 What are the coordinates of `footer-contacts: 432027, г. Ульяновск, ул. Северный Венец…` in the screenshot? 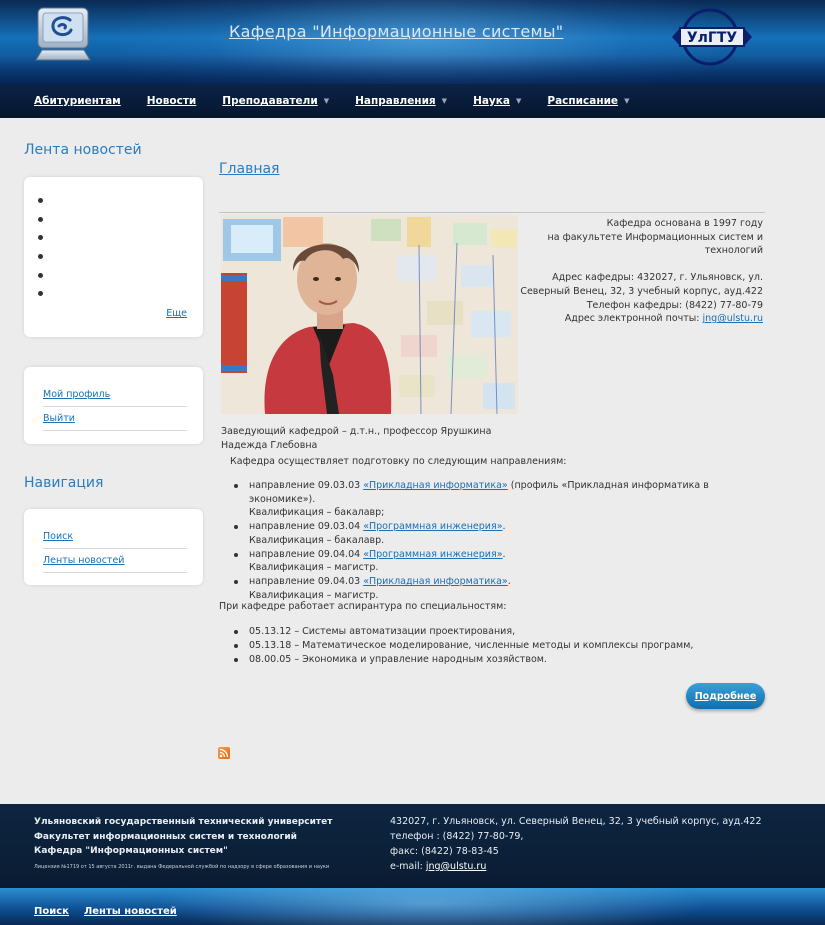 It's located at (576, 844).